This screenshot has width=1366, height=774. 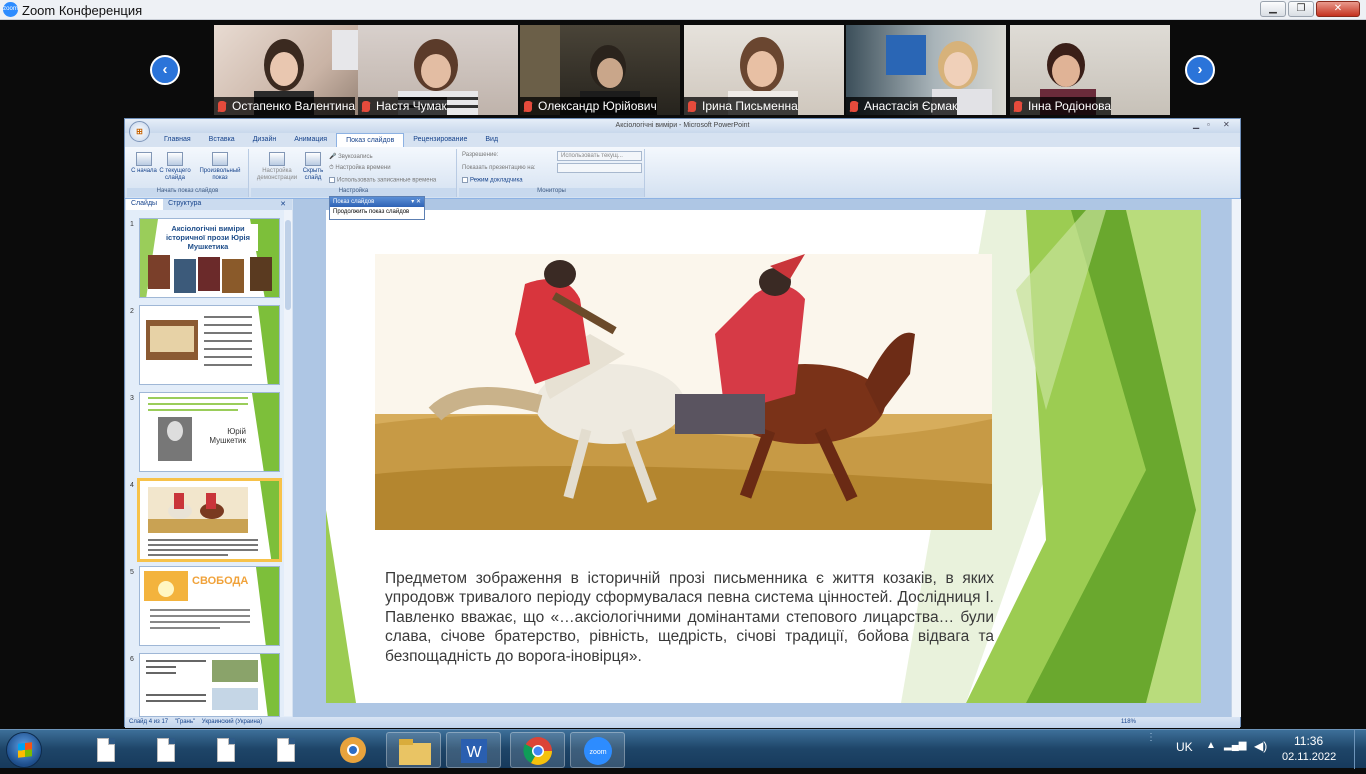 I want to click on next-page-button: ›, so click(x=1200, y=70).